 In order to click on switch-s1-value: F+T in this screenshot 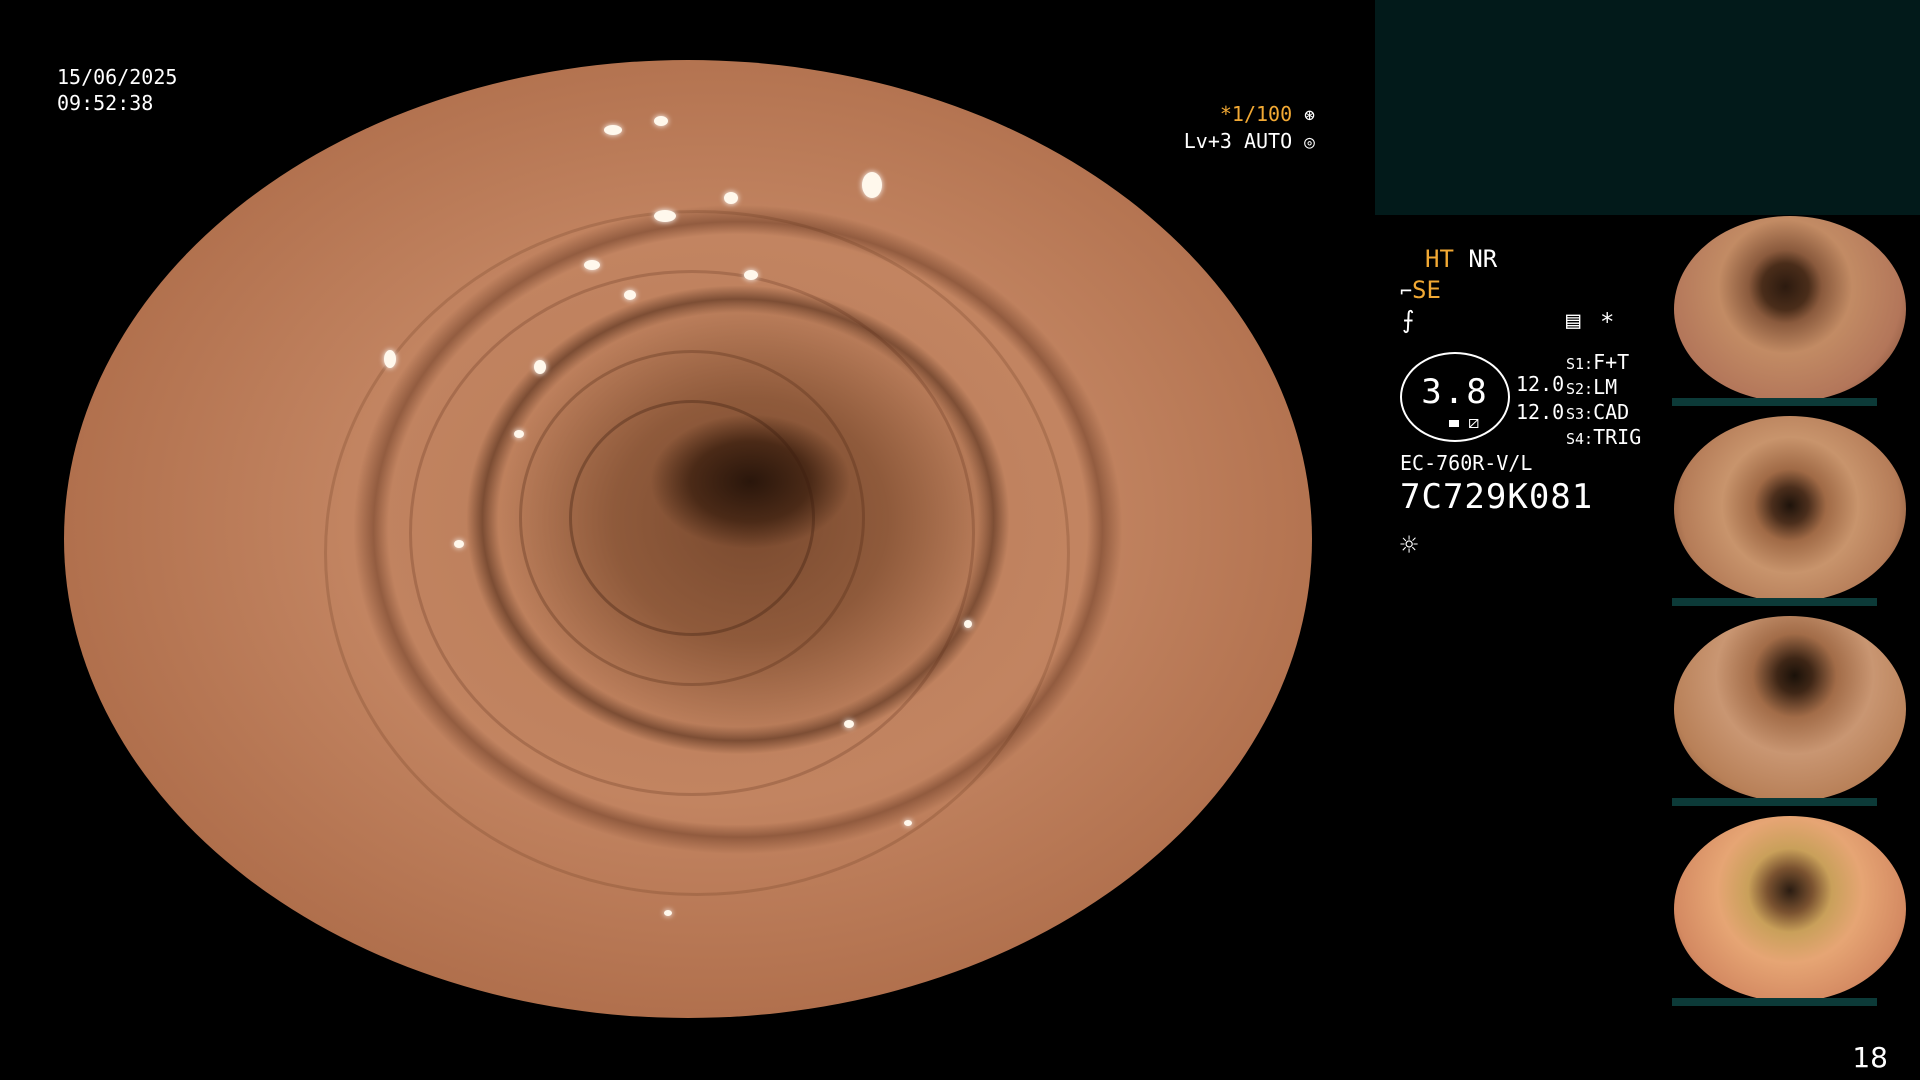, I will do `click(1611, 362)`.